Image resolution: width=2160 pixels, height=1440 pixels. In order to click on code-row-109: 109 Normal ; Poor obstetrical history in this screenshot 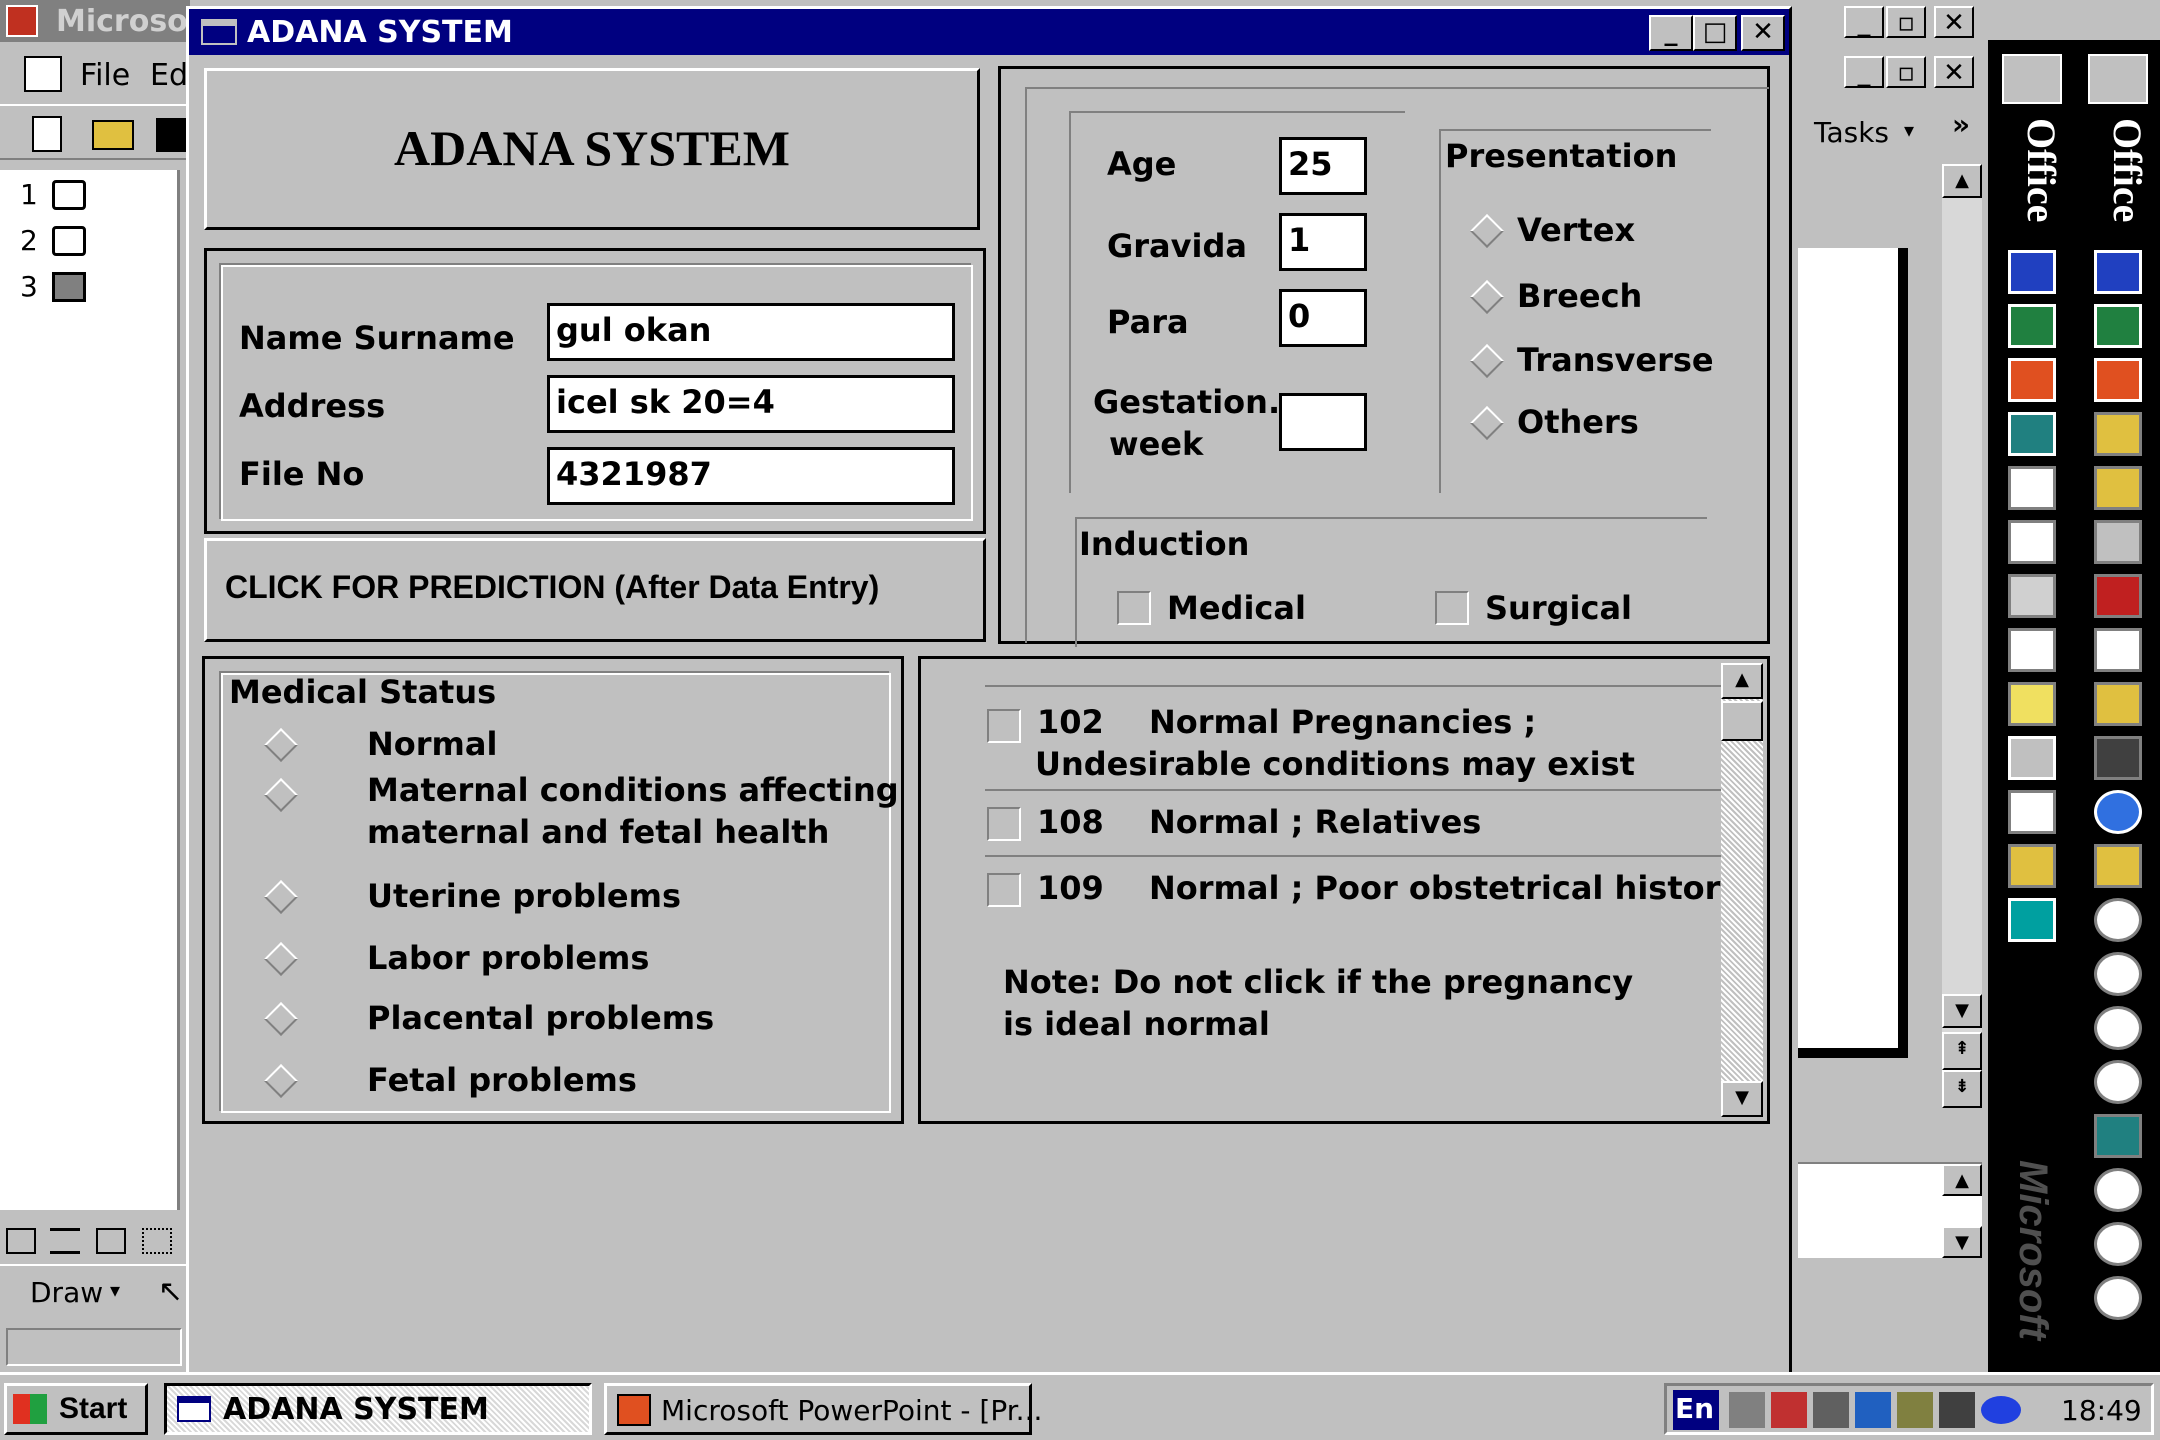, I will do `click(1363, 889)`.